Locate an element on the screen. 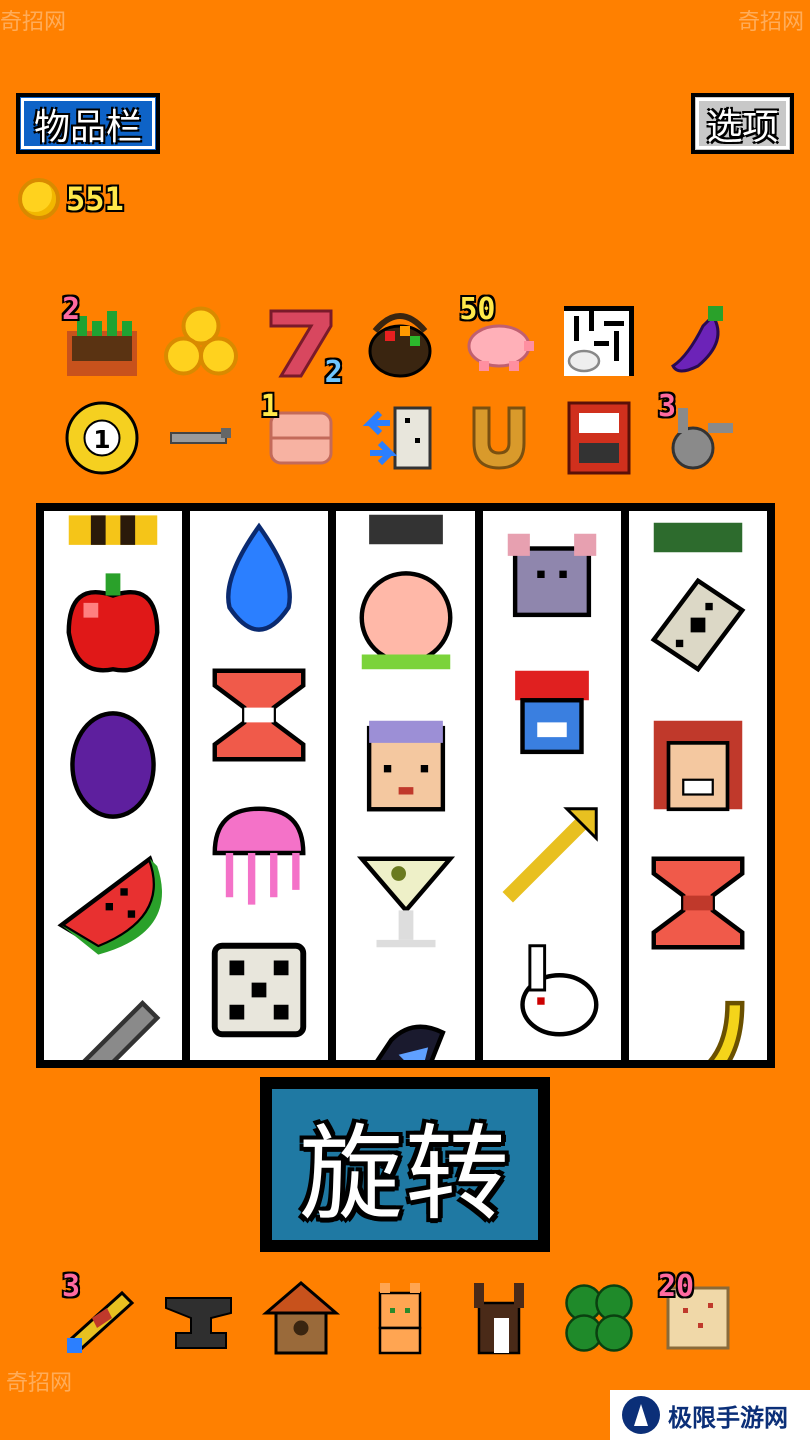 Image resolution: width=810 pixels, height=1440 pixels. item-row-1: 2 2 50 is located at coordinates (400, 341).